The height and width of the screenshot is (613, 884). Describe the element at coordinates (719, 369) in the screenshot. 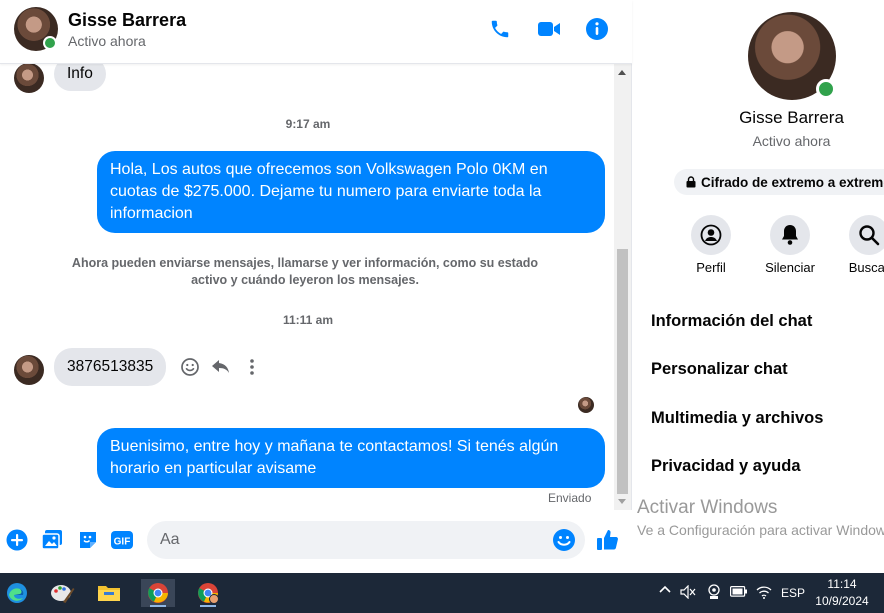

I see `customize-chat-row: Personalizar chat` at that location.